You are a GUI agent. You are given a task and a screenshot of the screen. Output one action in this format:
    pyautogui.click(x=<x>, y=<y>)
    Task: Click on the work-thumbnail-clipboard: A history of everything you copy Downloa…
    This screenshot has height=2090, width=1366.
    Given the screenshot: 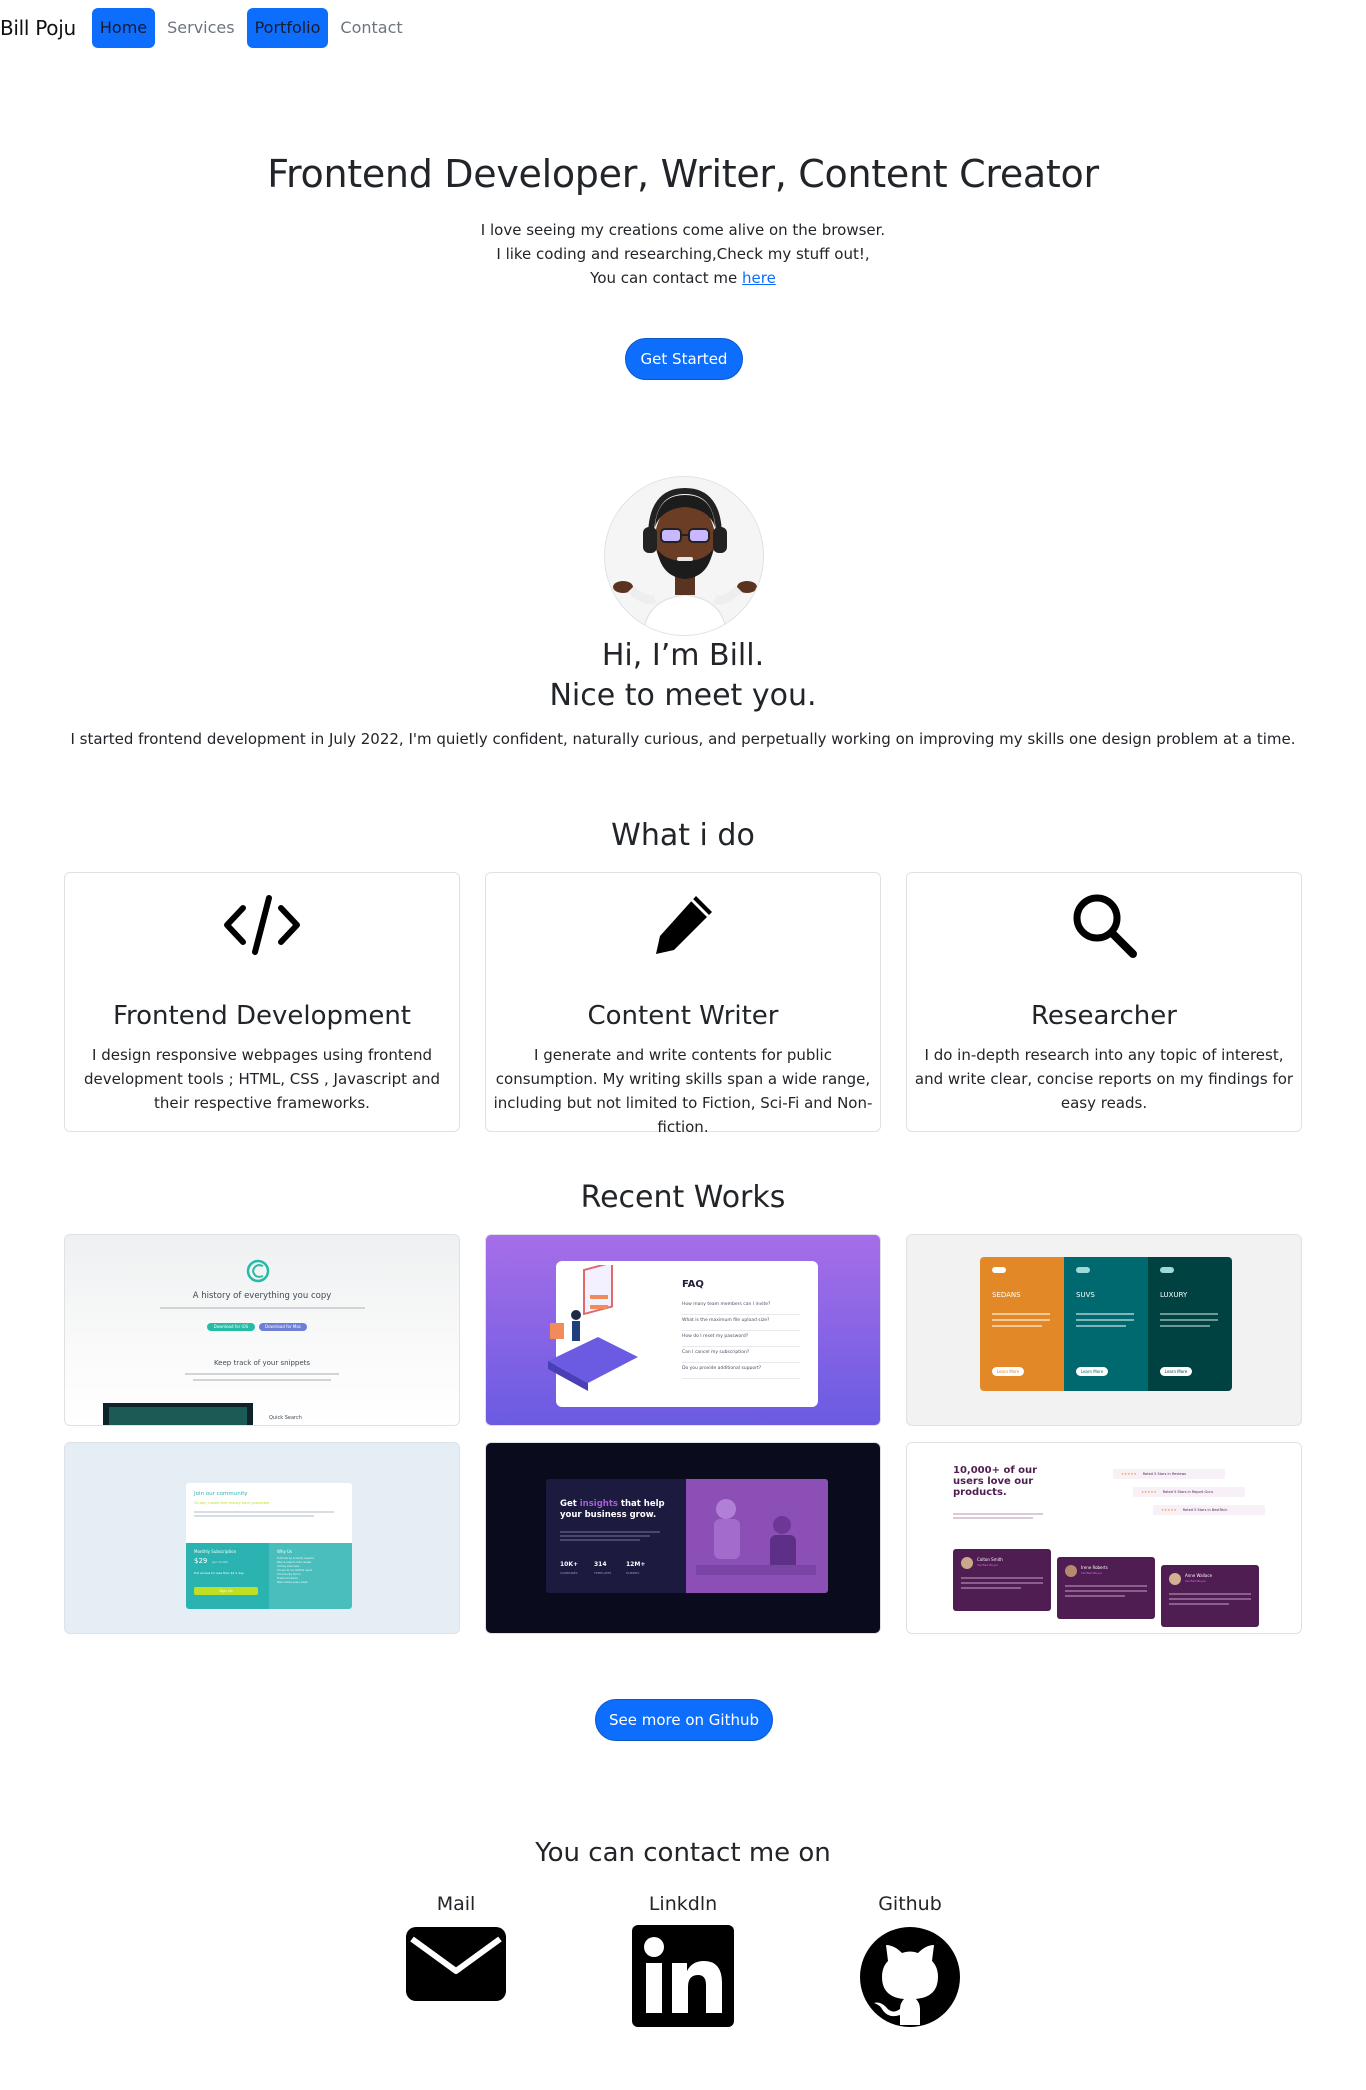 What is the action you would take?
    pyautogui.click(x=262, y=1330)
    